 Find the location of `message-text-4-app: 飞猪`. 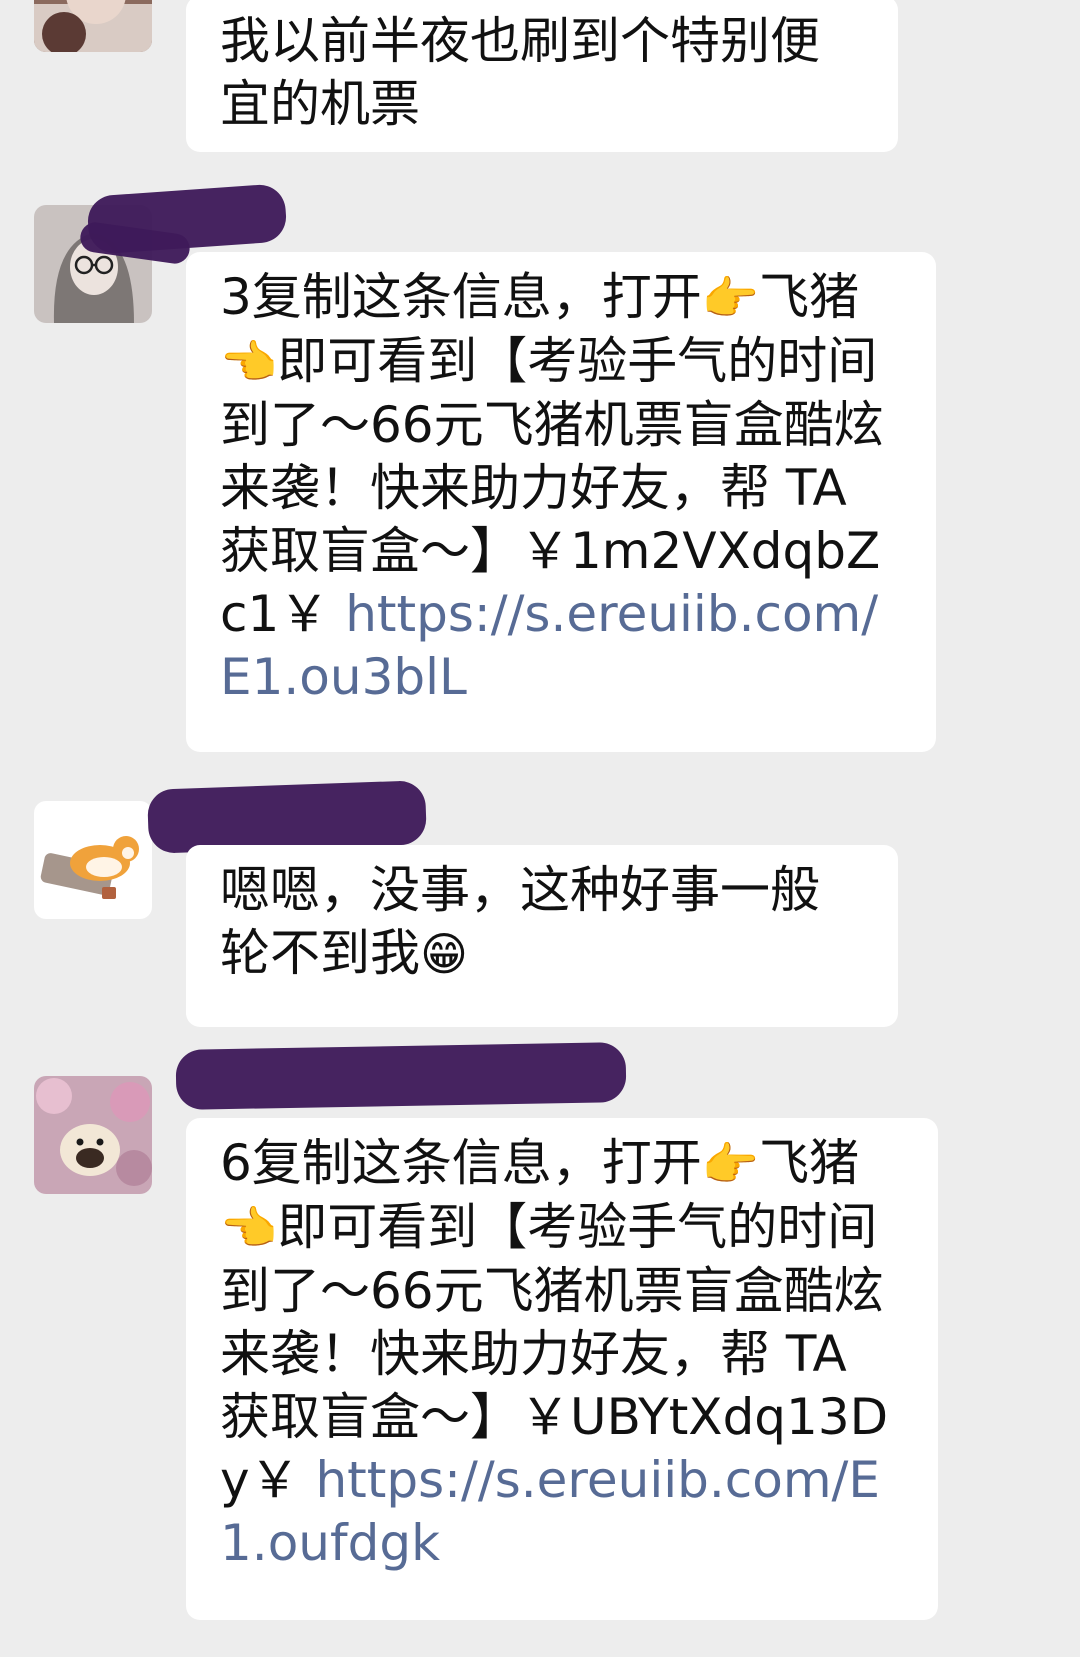

message-text-4-app: 飞猪 is located at coordinates (809, 1163).